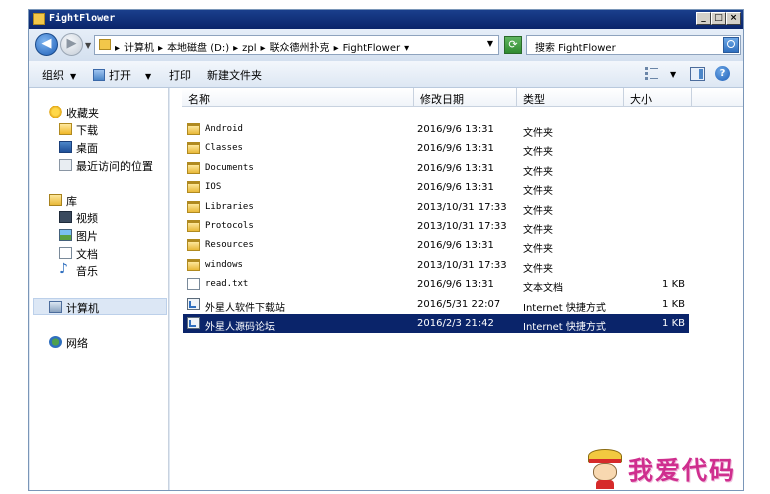  Describe the element at coordinates (300, 48) in the screenshot. I see `breadcrumb-lianzhong: 联众德州扑克` at that location.